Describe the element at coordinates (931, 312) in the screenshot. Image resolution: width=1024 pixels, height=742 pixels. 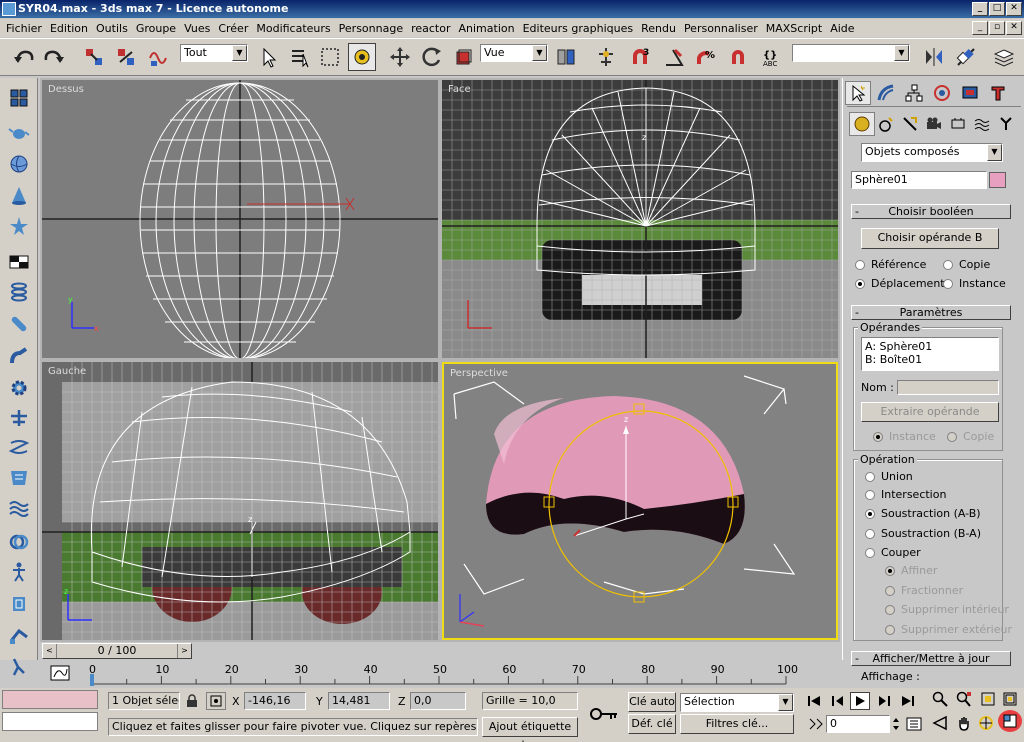
I see `rollout-parameters: - Paramètres` at that location.